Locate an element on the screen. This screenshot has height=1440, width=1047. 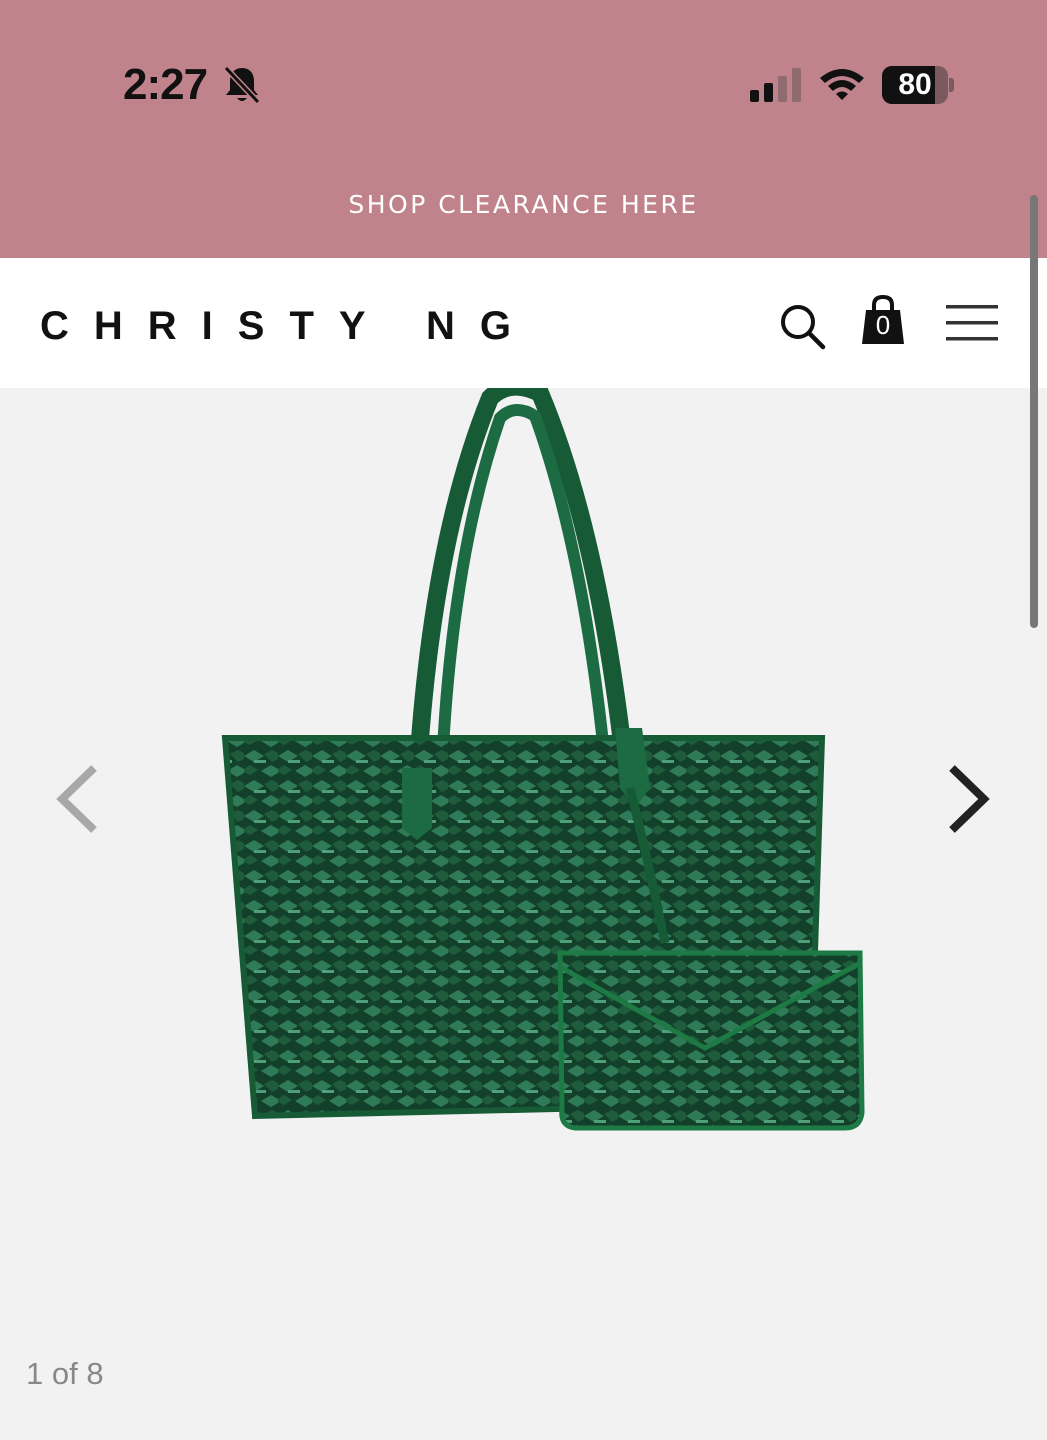
status-time: 2:27 is located at coordinates (165, 84).